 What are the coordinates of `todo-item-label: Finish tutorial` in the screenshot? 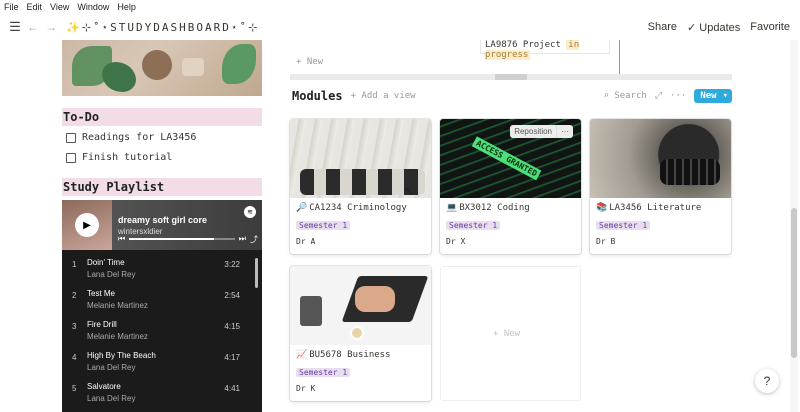 It's located at (127, 157).